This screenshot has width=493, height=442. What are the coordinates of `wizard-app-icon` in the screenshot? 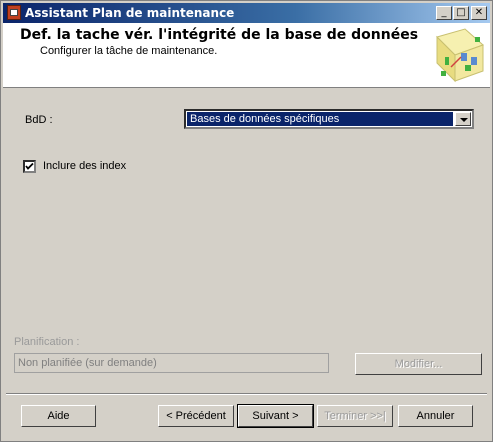 It's located at (14, 12).